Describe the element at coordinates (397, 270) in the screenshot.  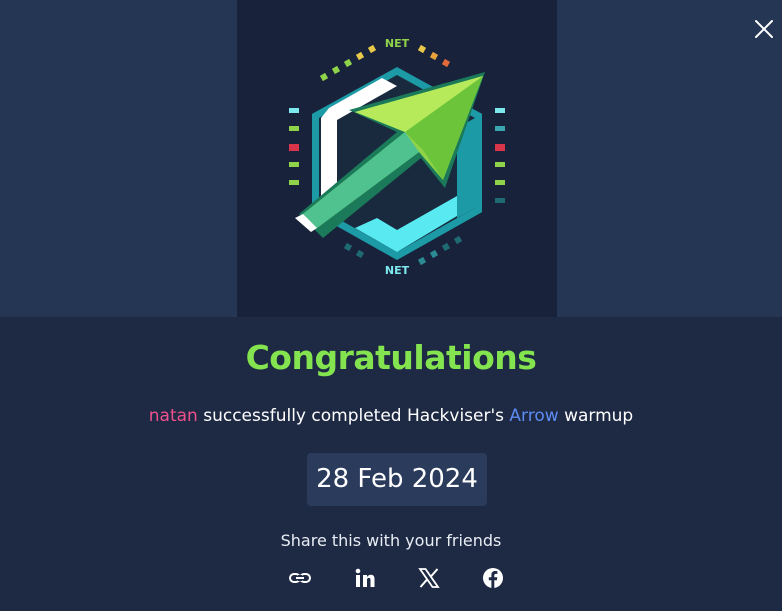
I see `badge-label-bottom: NET` at that location.